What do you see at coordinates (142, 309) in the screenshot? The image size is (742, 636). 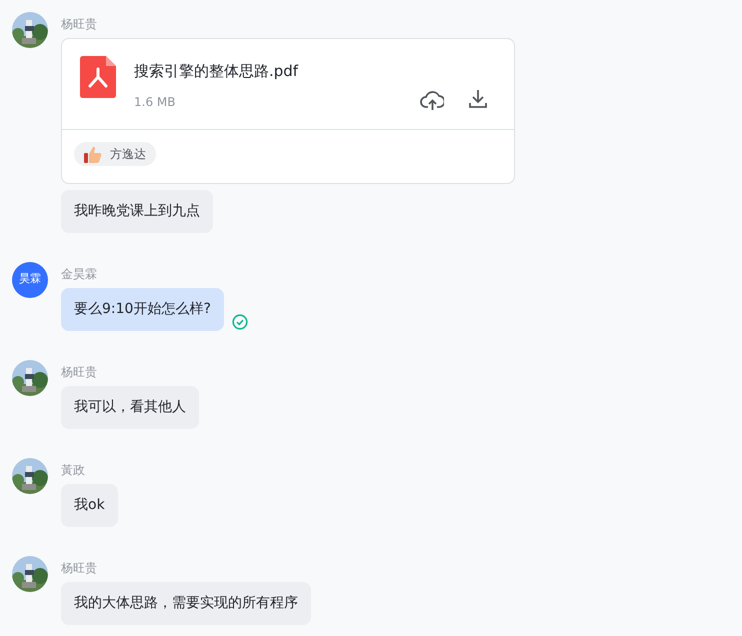 I see `message-bubble: 要么9:10开始怎么样?` at bounding box center [142, 309].